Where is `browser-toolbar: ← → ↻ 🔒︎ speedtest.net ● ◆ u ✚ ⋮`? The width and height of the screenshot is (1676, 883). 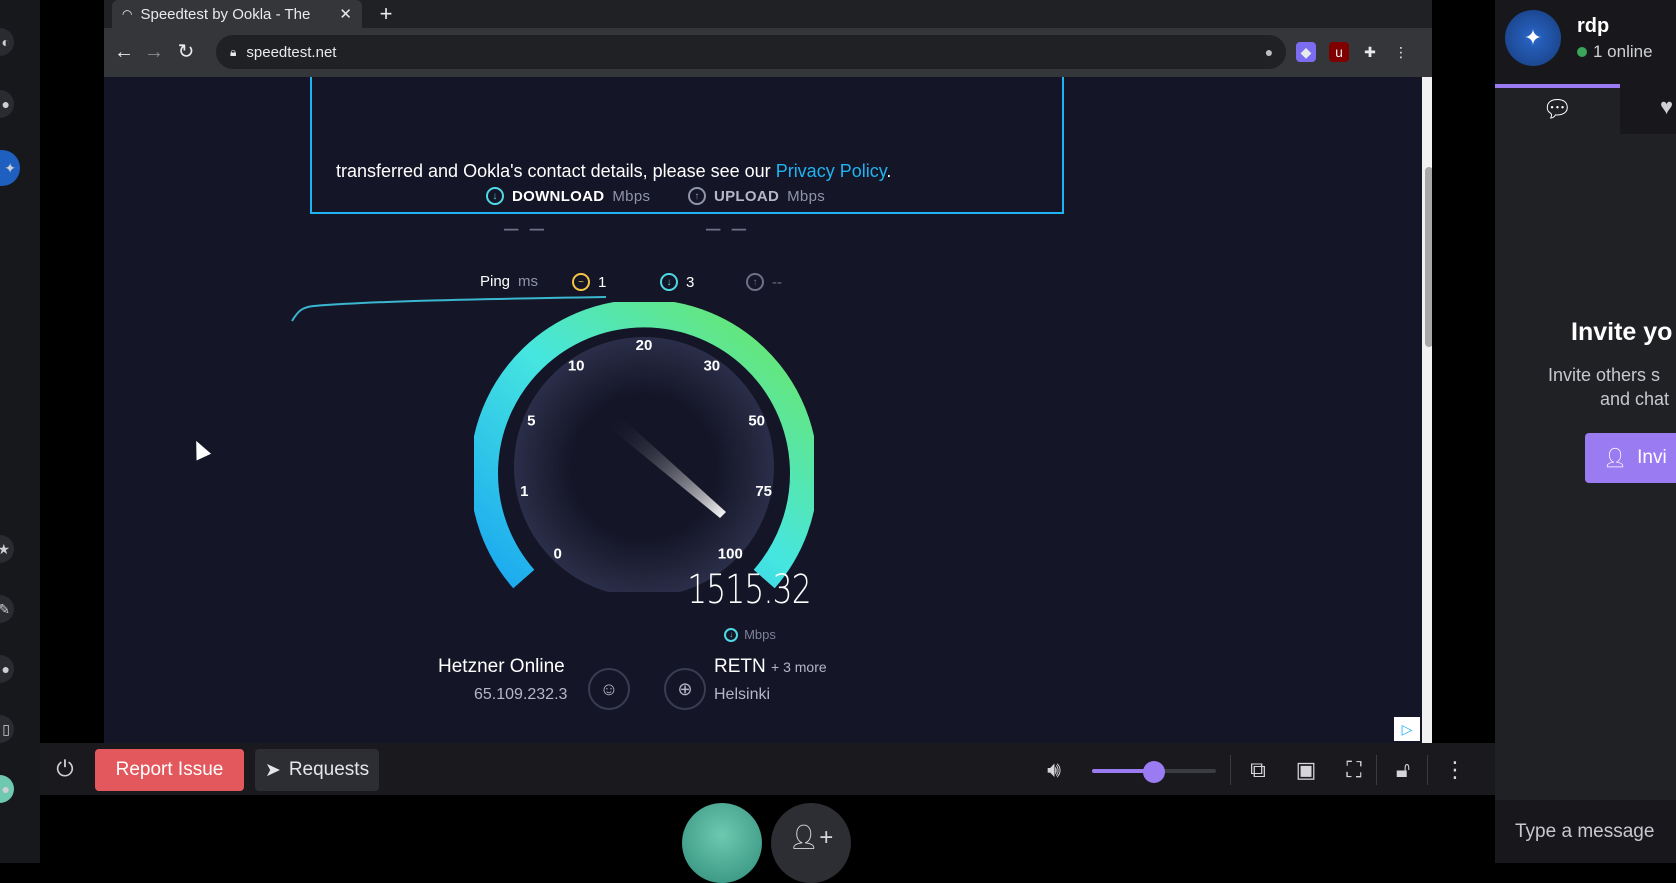 browser-toolbar: ← → ↻ 🔒︎ speedtest.net ● ◆ u ✚ ⋮ is located at coordinates (768, 52).